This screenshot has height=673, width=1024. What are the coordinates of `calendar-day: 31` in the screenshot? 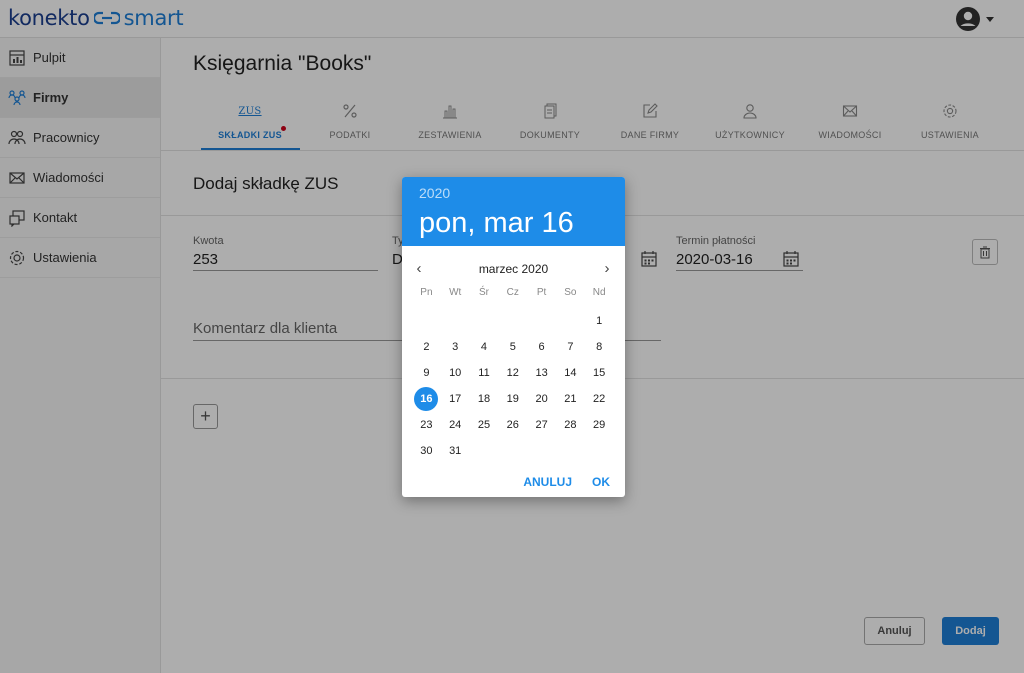 It's located at (455, 451).